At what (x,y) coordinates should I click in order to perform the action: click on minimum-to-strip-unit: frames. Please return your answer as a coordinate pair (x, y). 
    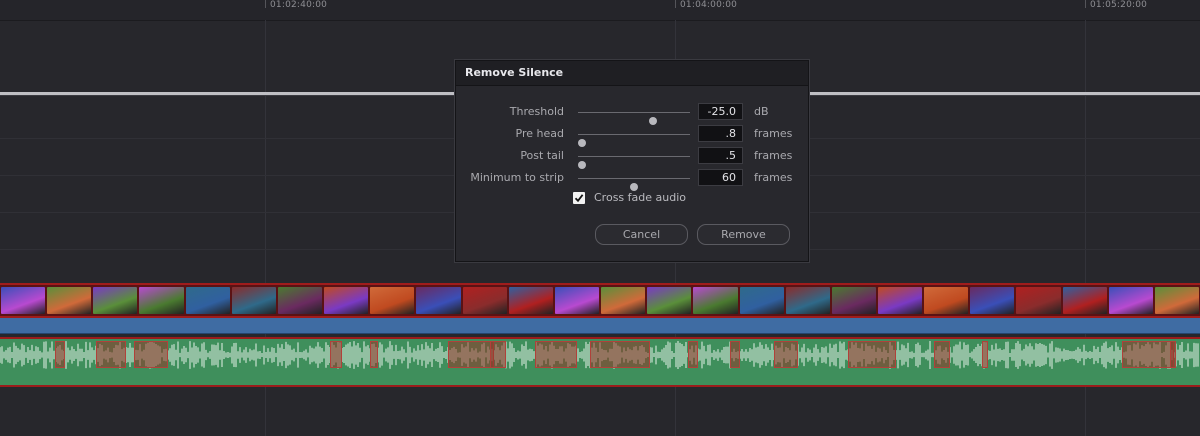
    Looking at the image, I should click on (773, 177).